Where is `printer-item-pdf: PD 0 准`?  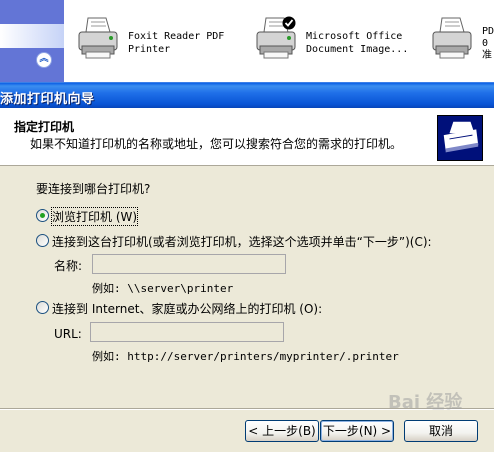 printer-item-pdf: PD 0 准 is located at coordinates (462, 45).